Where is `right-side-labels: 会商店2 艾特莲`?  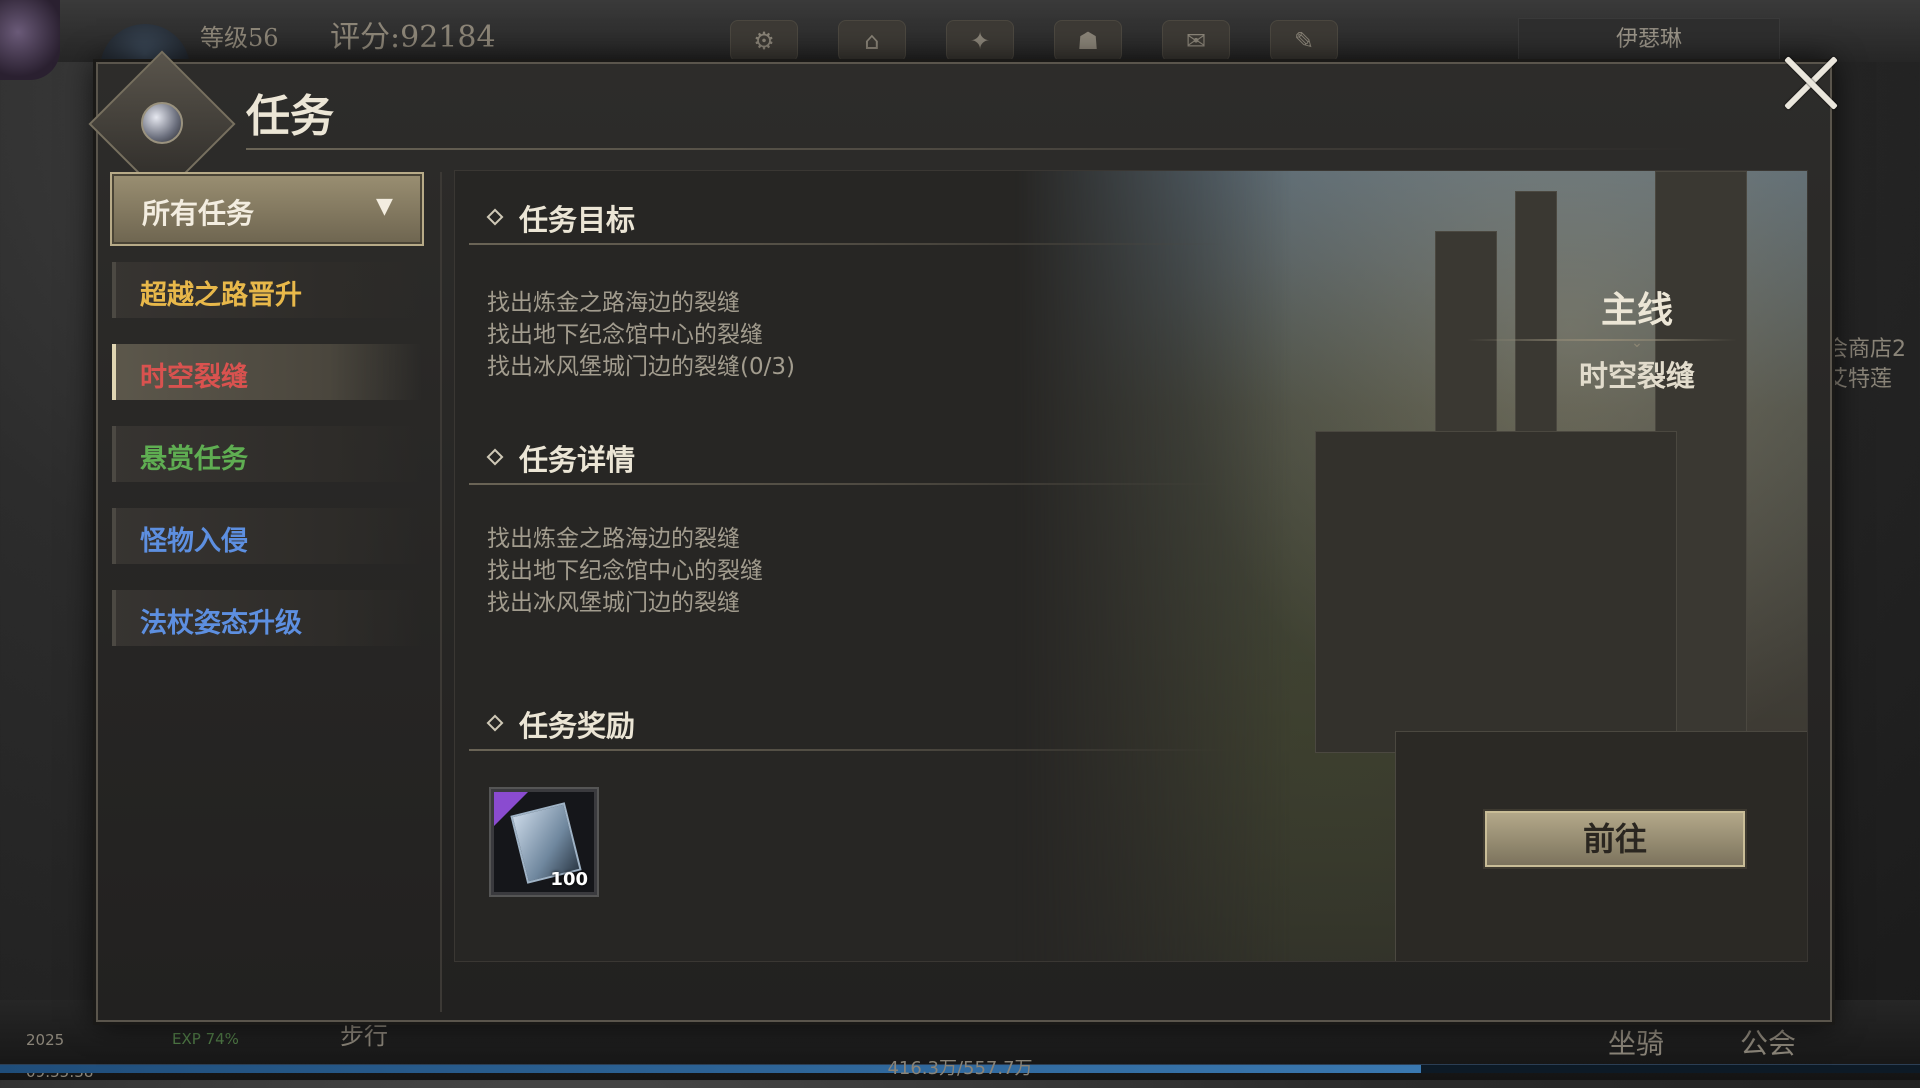 right-side-labels: 会商店2 艾特莲 is located at coordinates (1866, 365).